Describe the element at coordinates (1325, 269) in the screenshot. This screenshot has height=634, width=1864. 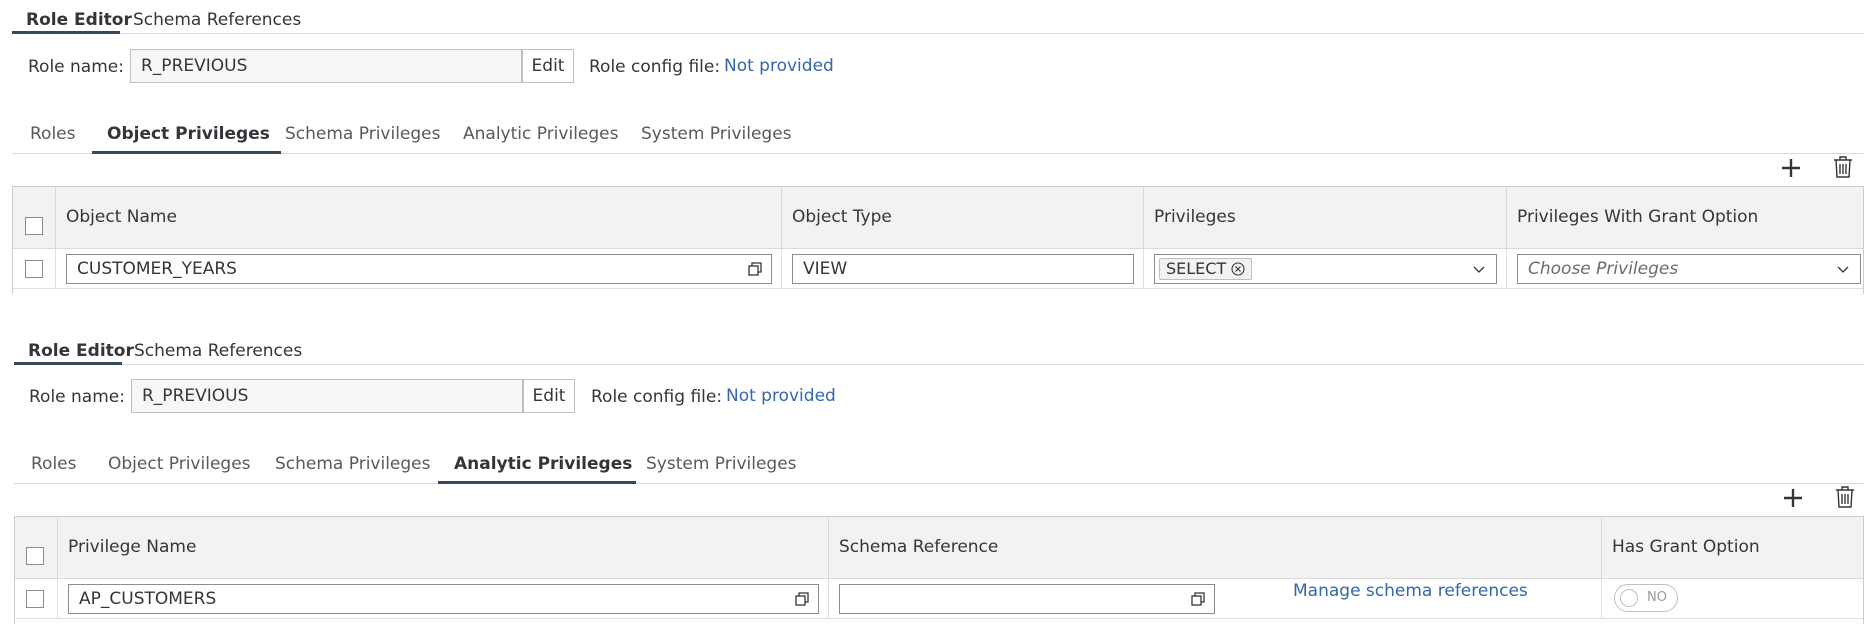
I see `privileges-multicombobox: SELECT` at that location.